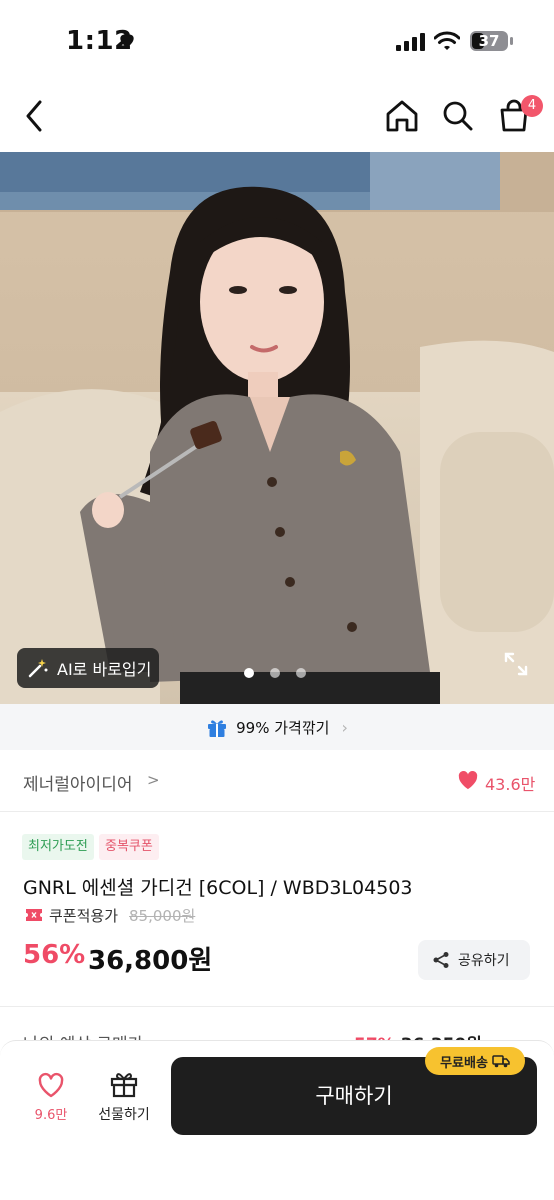 The height and width of the screenshot is (1200, 554). What do you see at coordinates (464, 1063) in the screenshot?
I see `free-shipping-label: 무료배송` at bounding box center [464, 1063].